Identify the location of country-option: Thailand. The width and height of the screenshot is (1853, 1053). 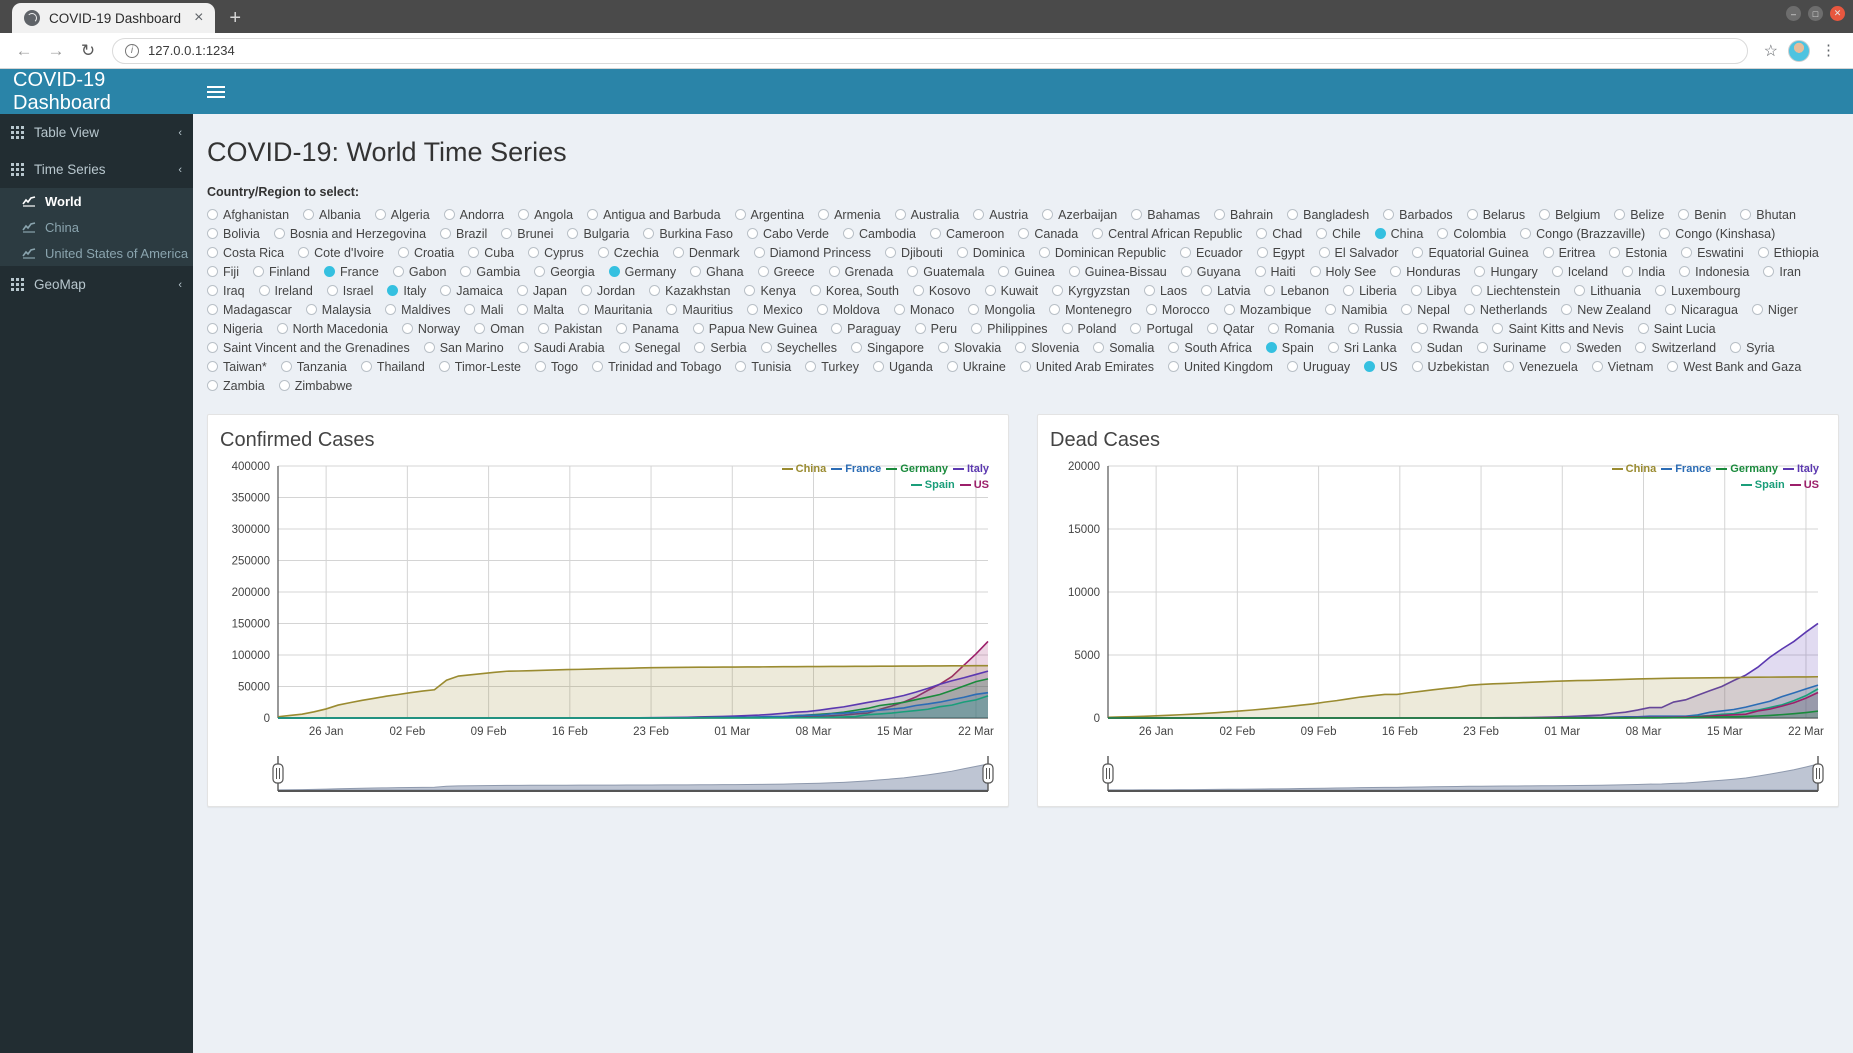
(392, 366).